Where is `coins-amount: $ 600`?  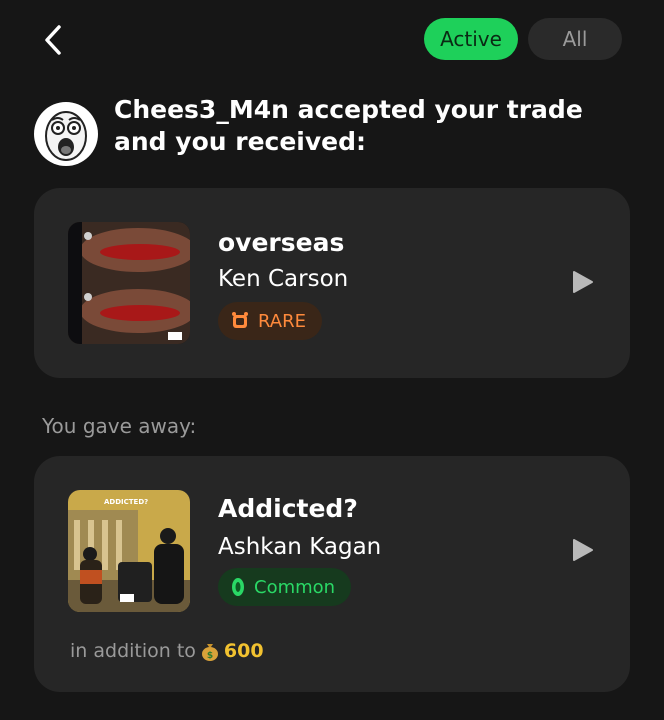
coins-amount: $ 600 is located at coordinates (232, 651).